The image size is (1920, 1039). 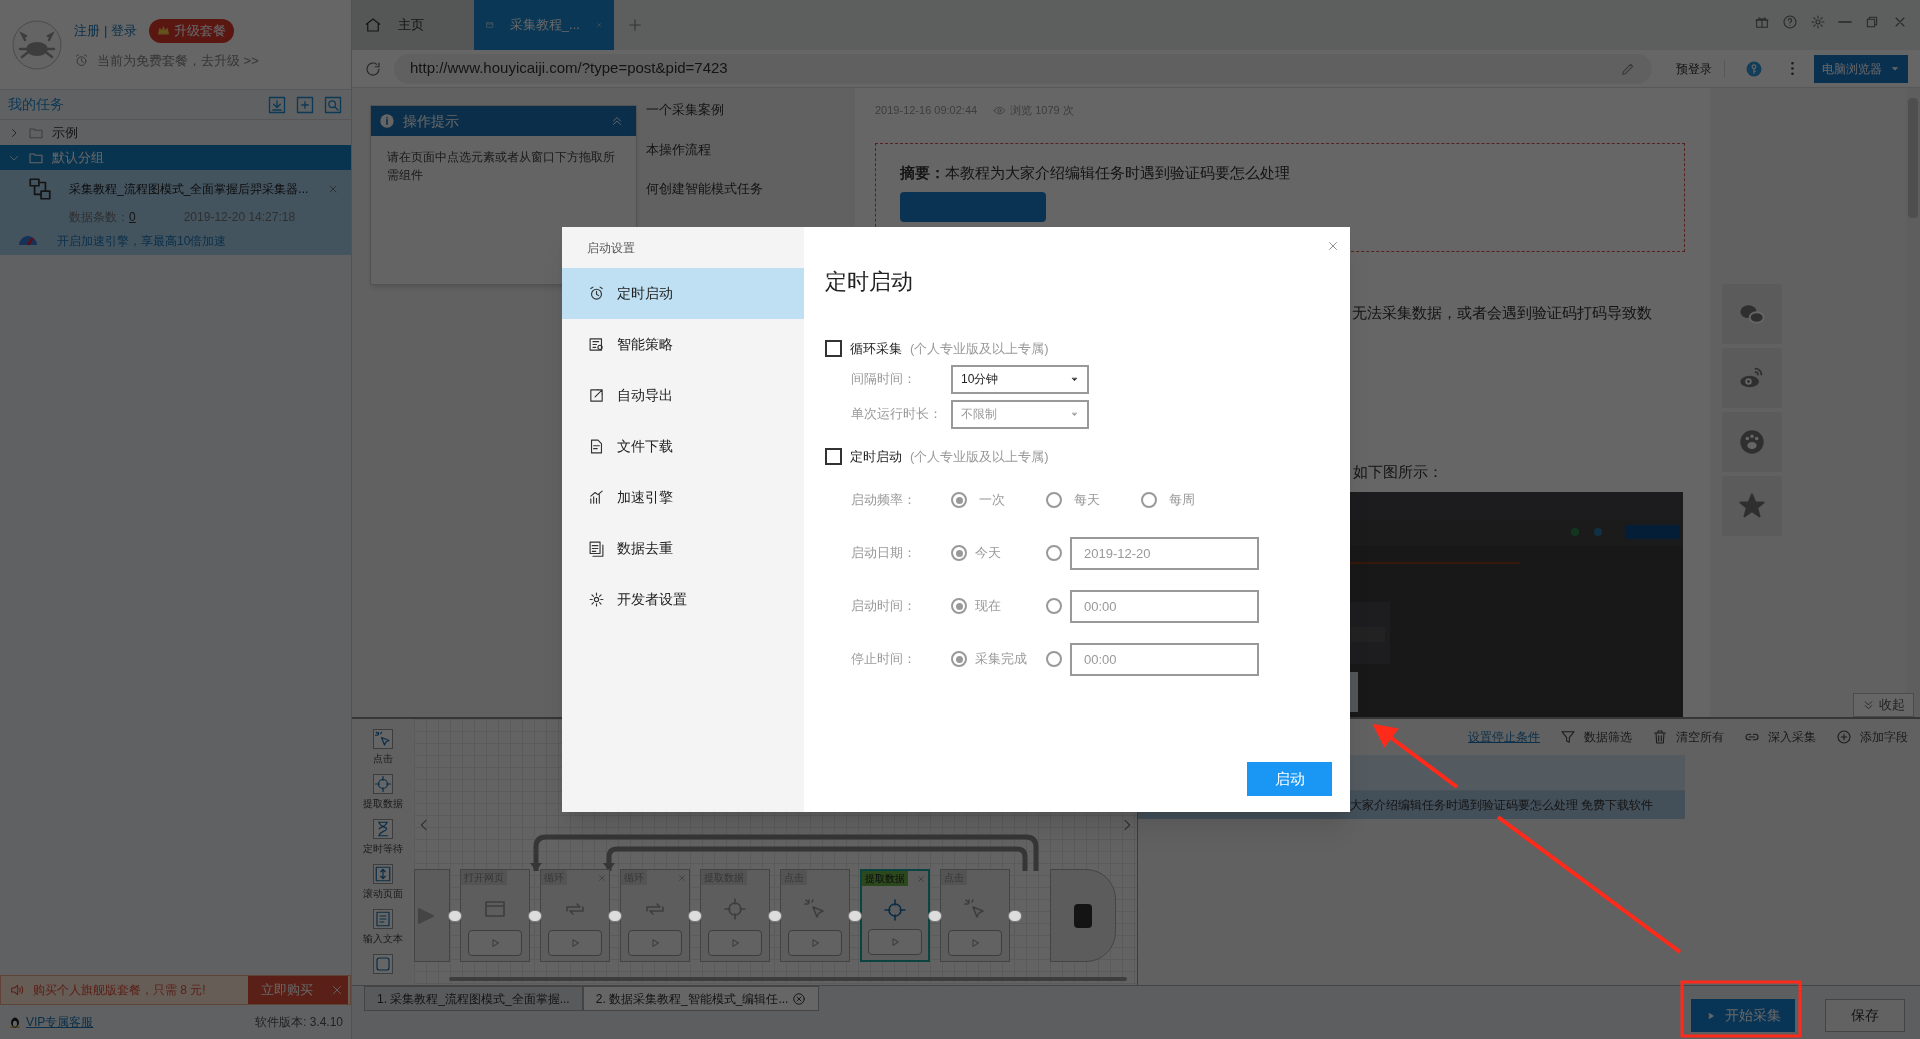 What do you see at coordinates (740, 189) in the screenshot?
I see `toc-link: 何创建智能模式任务` at bounding box center [740, 189].